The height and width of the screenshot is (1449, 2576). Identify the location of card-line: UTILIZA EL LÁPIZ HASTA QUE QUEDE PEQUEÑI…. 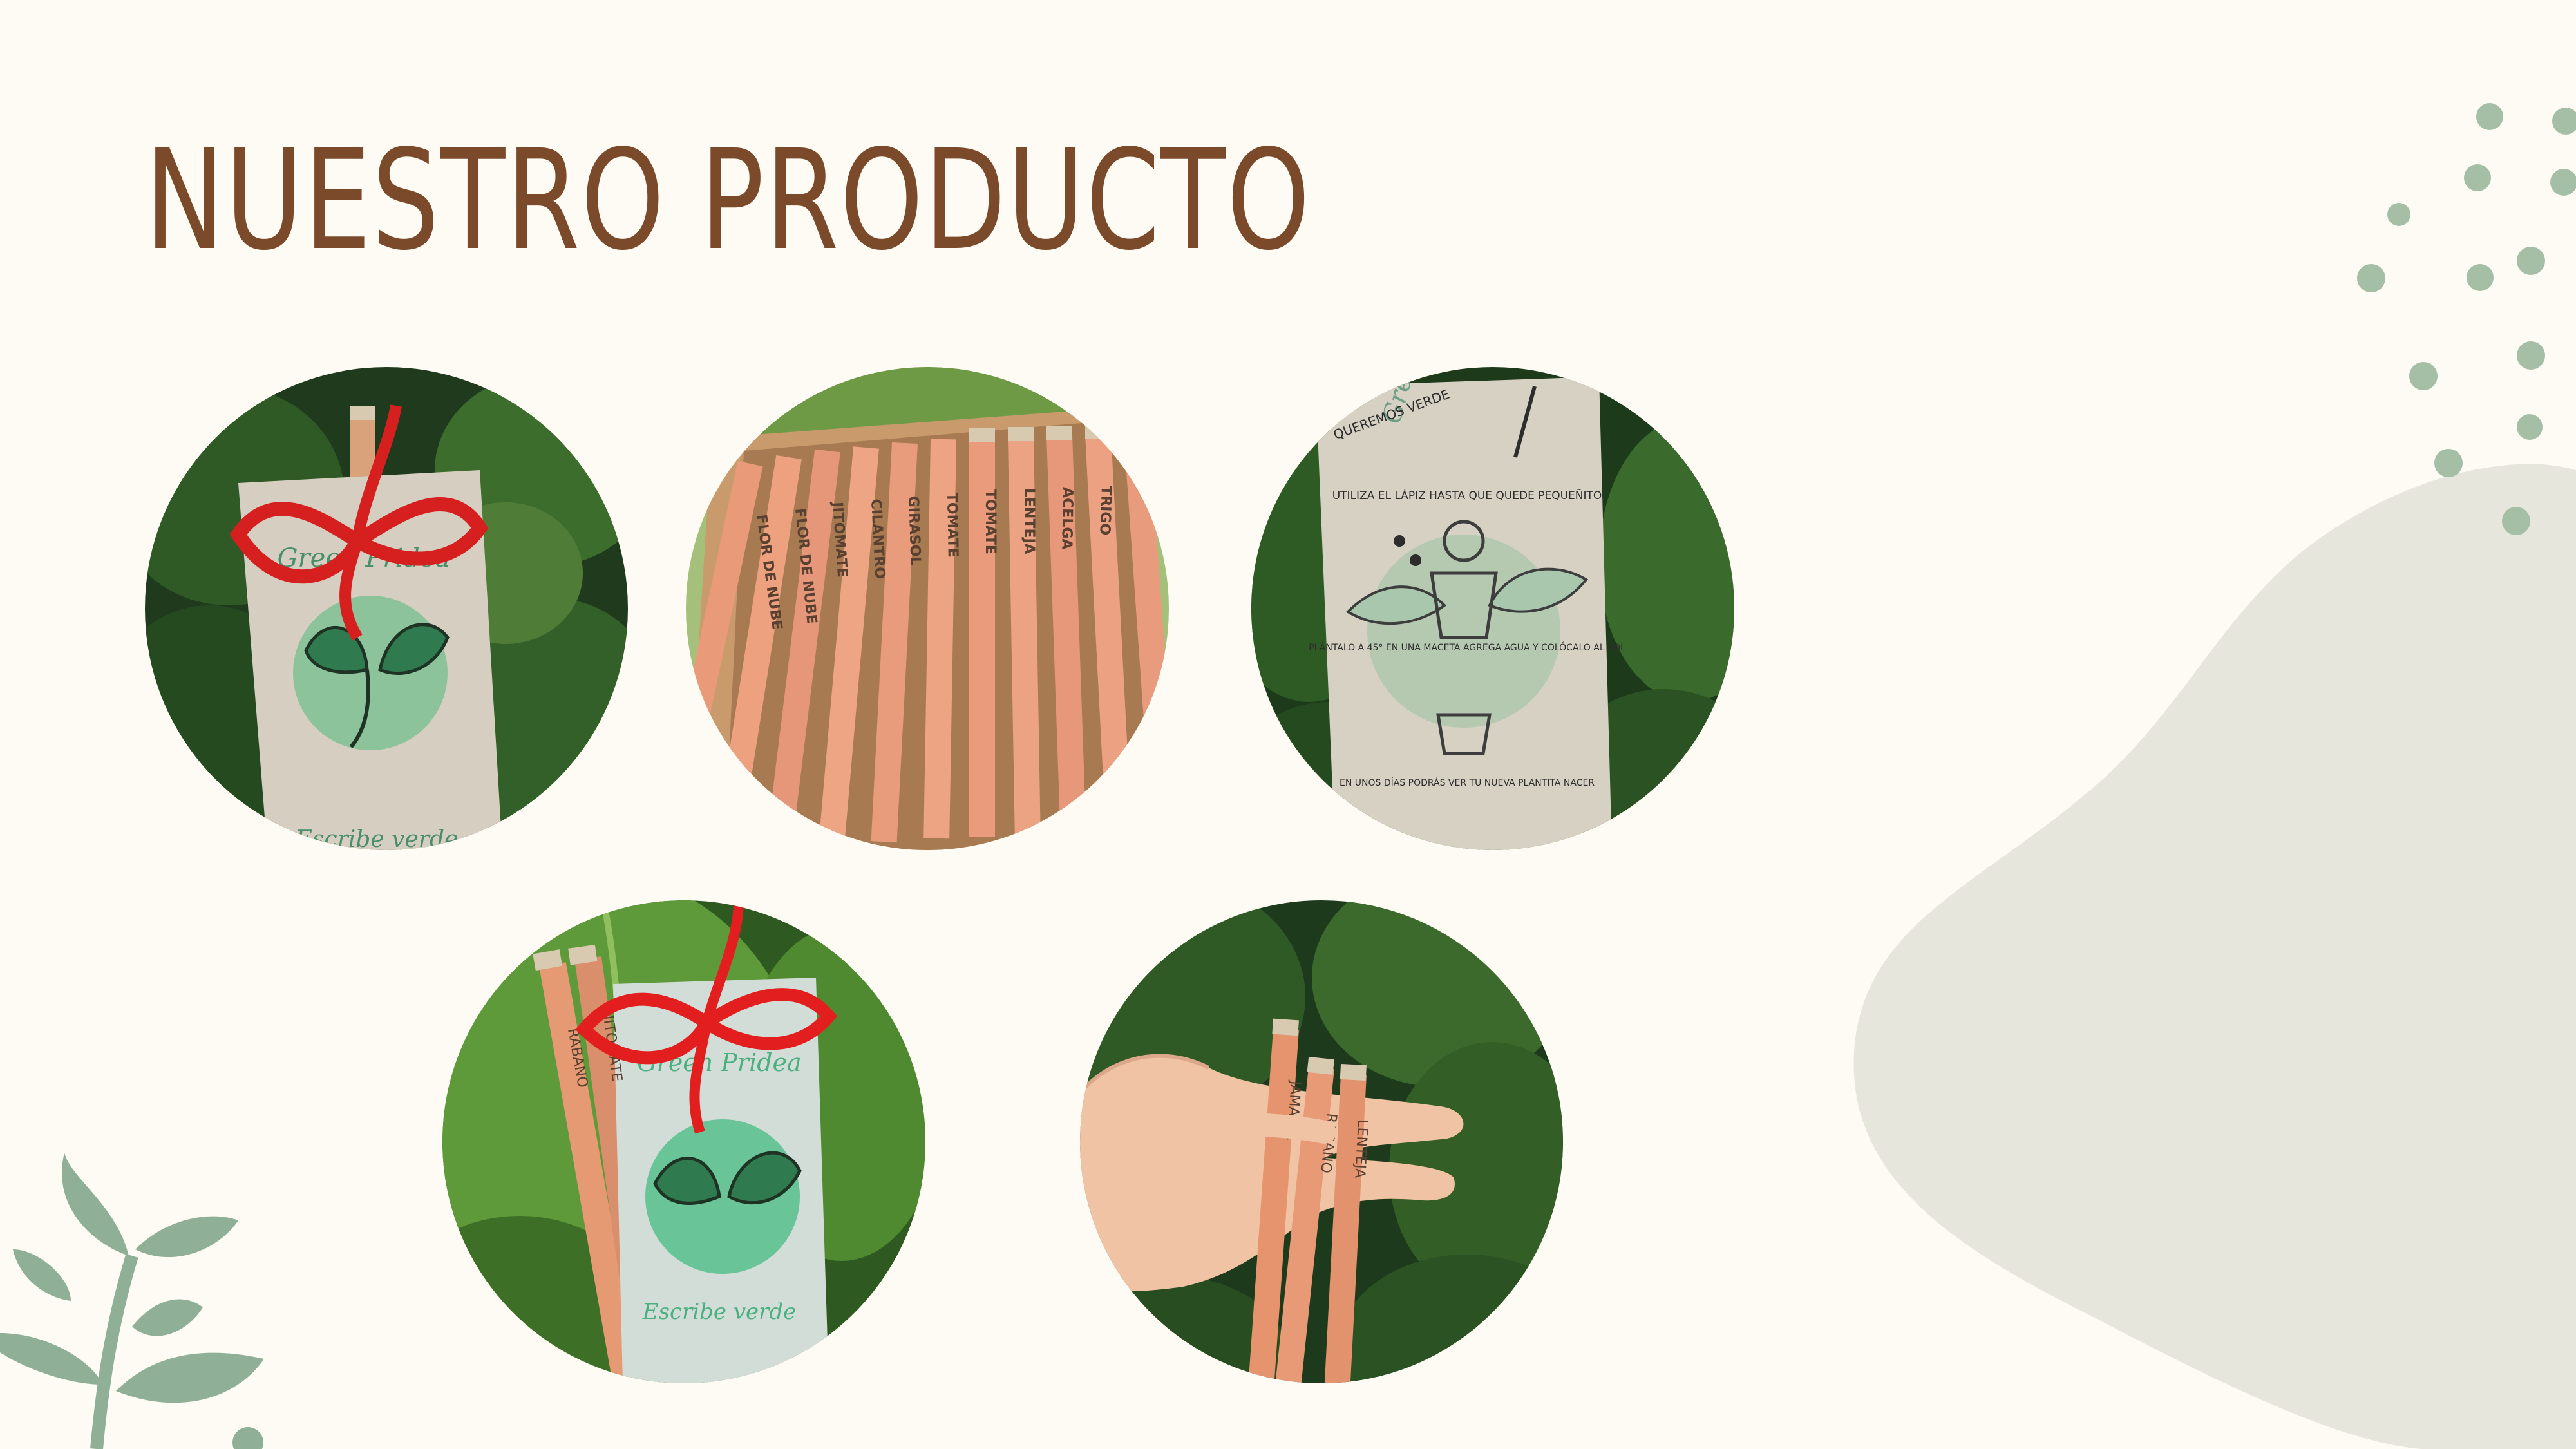
(1467, 495).